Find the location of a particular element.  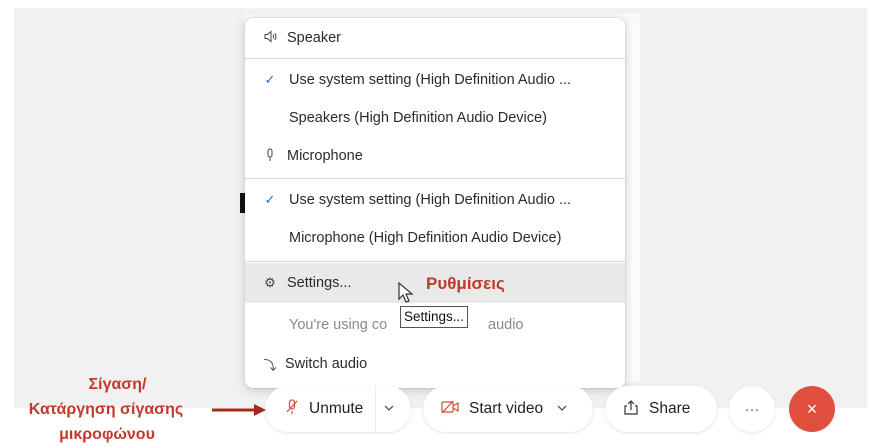

mouse-cursor-icon is located at coordinates (406, 292).